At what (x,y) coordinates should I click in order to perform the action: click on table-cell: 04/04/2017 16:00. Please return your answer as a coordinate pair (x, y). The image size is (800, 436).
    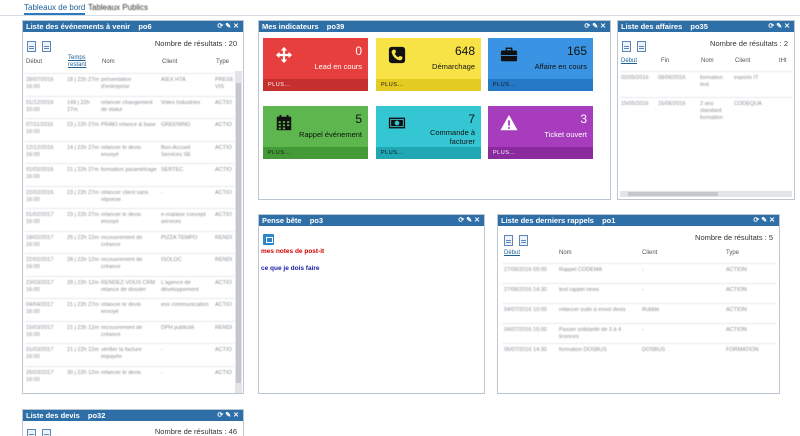
    Looking at the image, I should click on (40, 308).